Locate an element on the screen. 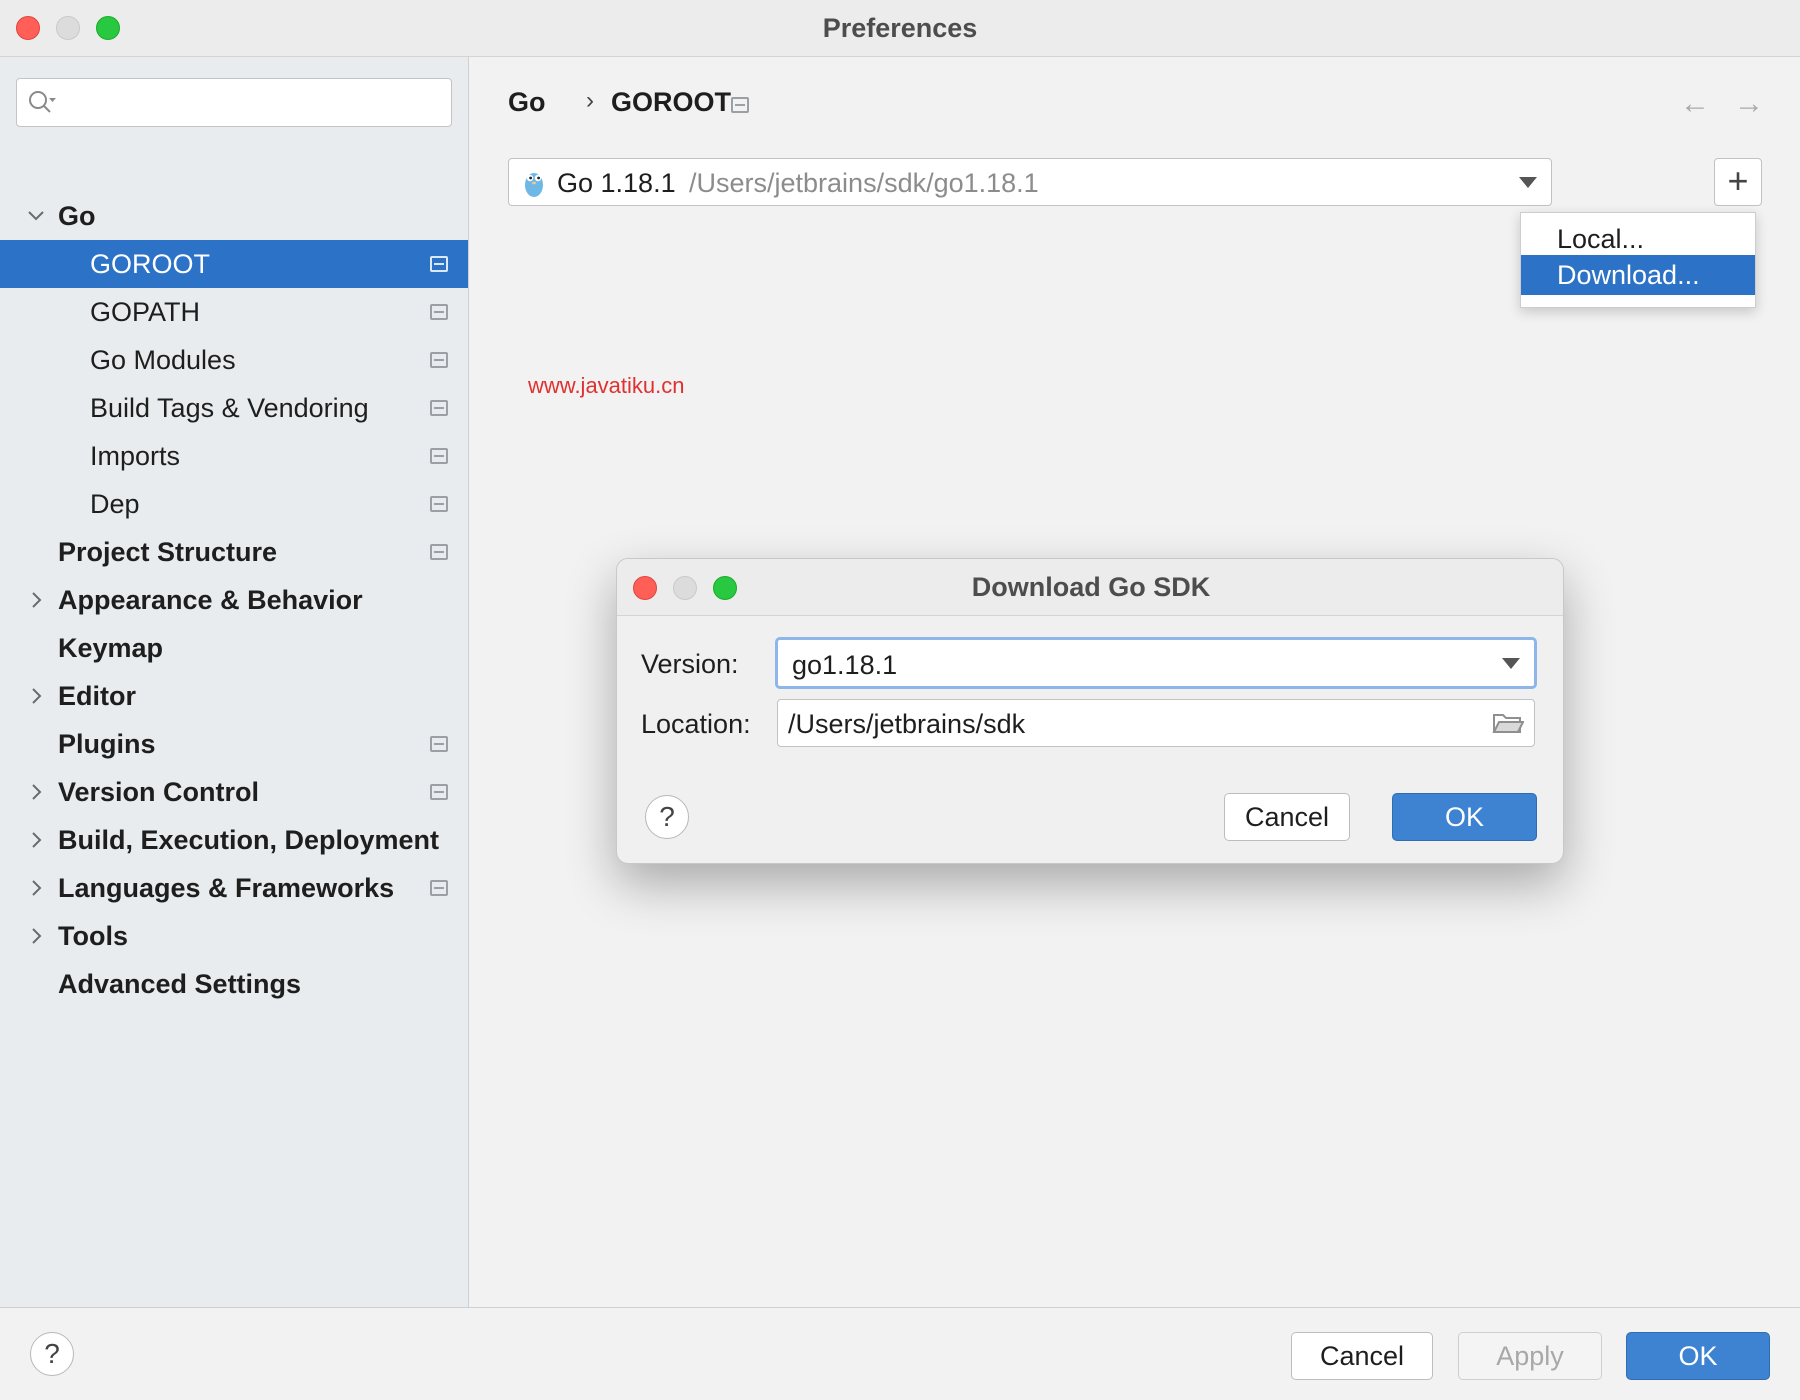 Image resolution: width=1800 pixels, height=1400 pixels. title-bar: Preferences is located at coordinates (900, 28).